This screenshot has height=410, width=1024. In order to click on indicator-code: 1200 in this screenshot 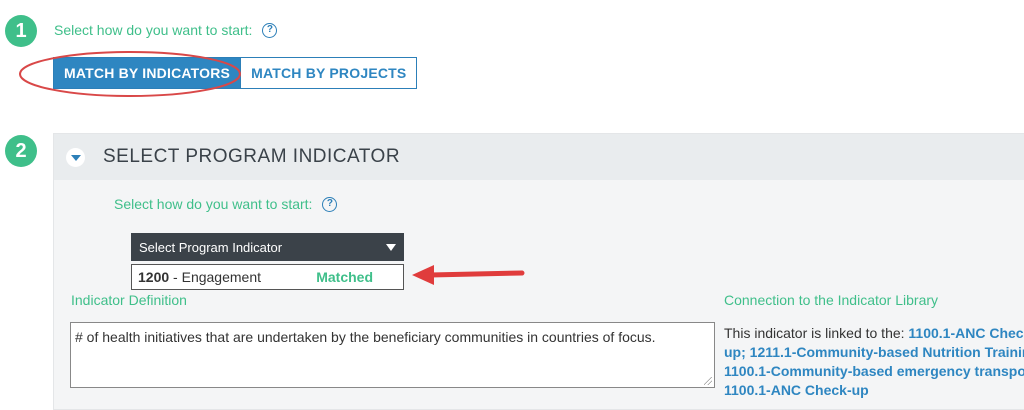, I will do `click(154, 277)`.